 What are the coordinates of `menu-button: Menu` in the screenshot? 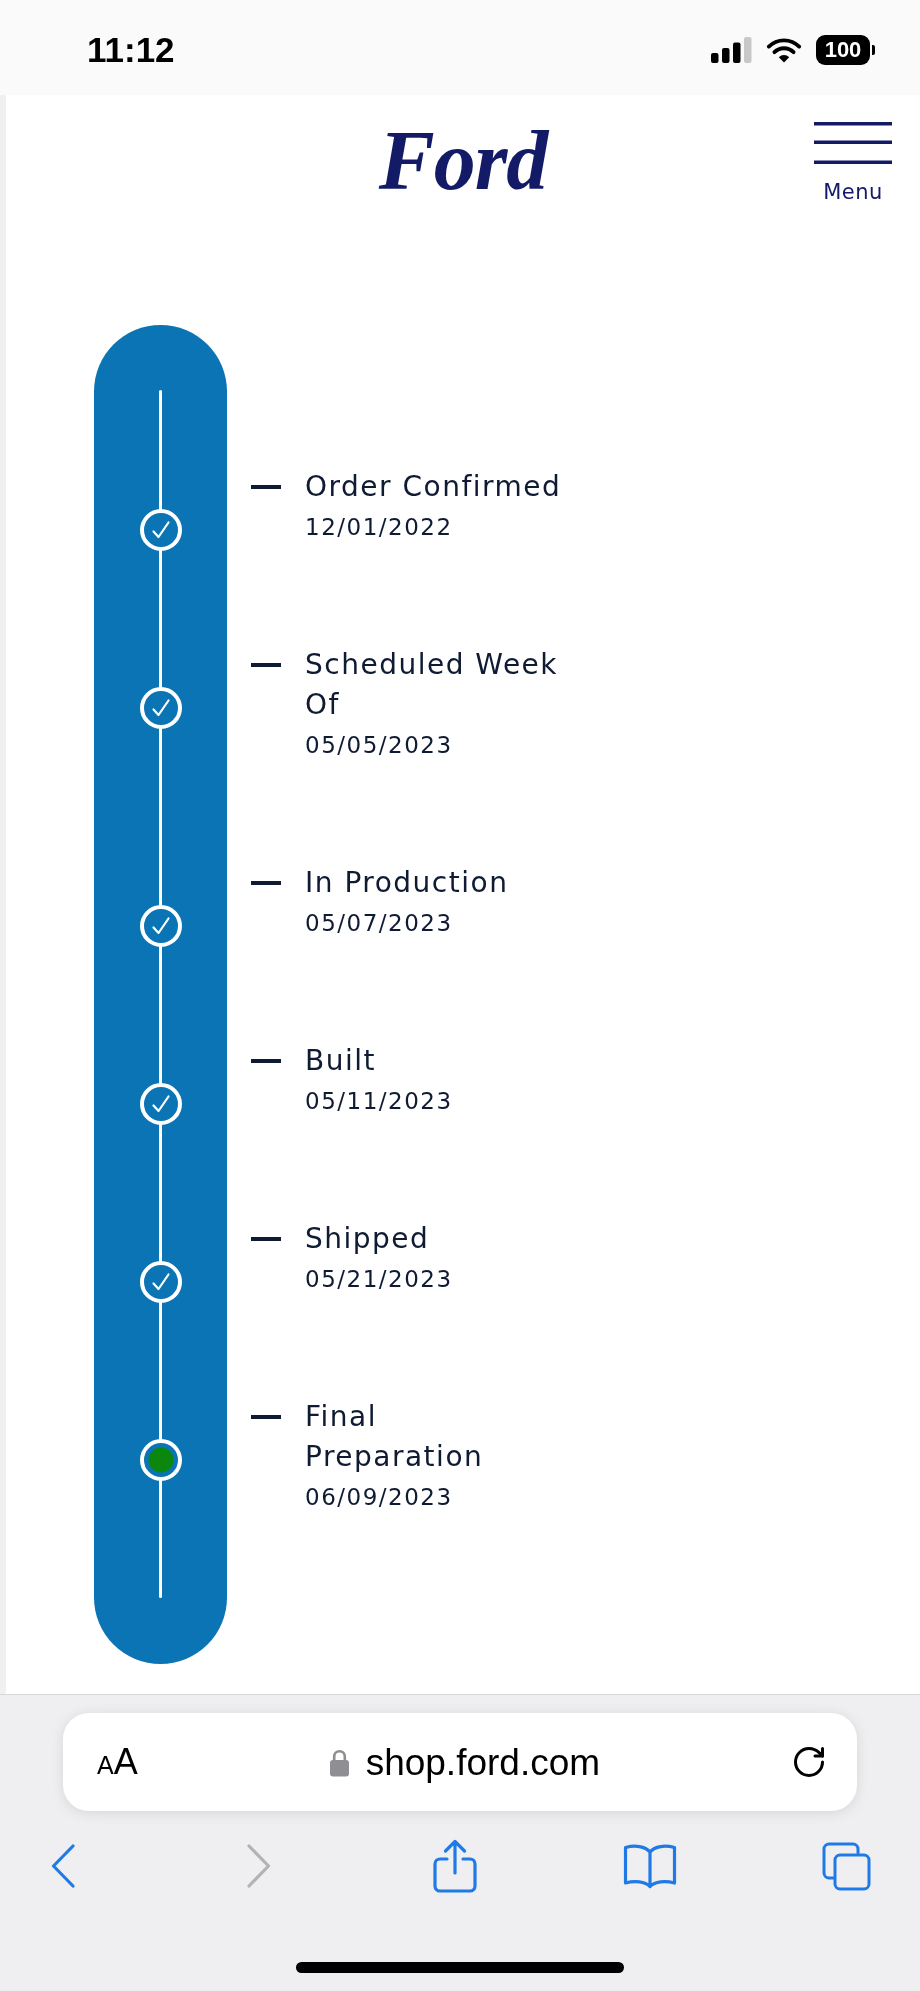 It's located at (853, 163).